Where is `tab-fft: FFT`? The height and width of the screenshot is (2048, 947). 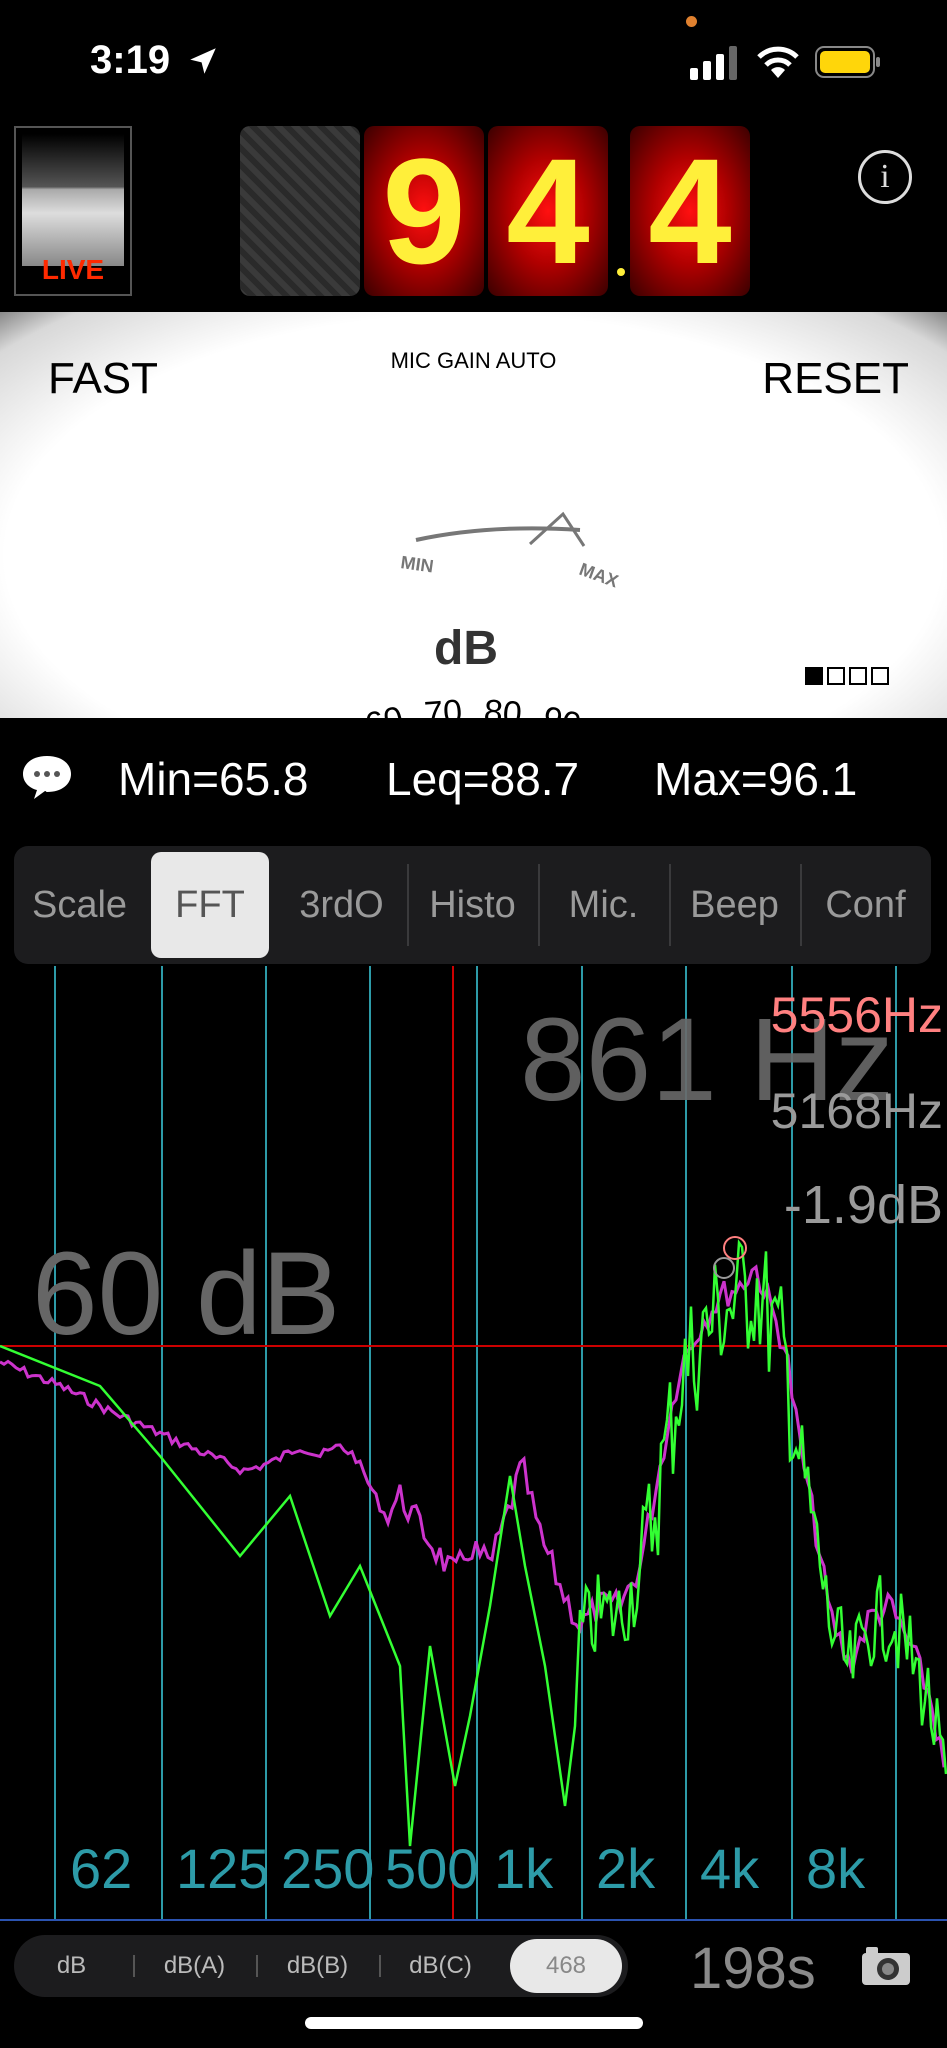 tab-fft: FFT is located at coordinates (210, 905).